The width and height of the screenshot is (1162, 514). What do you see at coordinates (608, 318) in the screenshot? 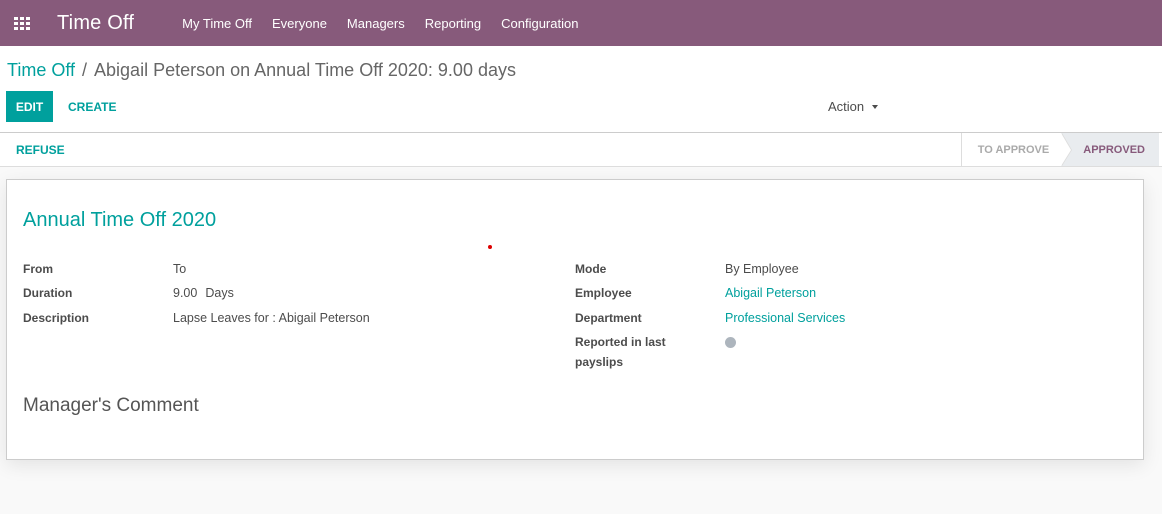
I see `department-label: Department` at bounding box center [608, 318].